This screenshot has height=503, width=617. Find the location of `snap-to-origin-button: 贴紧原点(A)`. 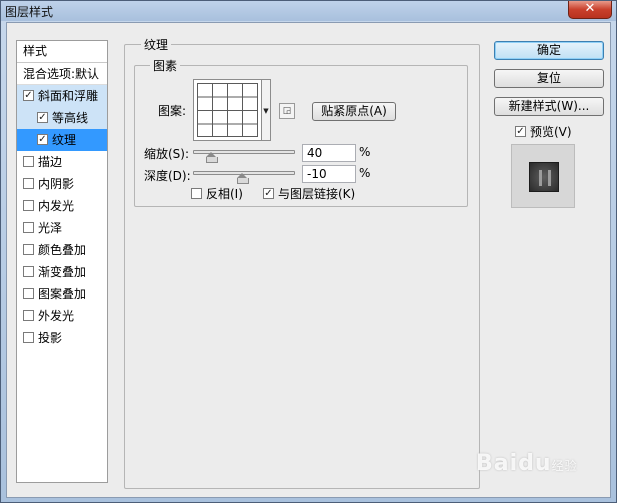

snap-to-origin-button: 贴紧原点(A) is located at coordinates (354, 111).